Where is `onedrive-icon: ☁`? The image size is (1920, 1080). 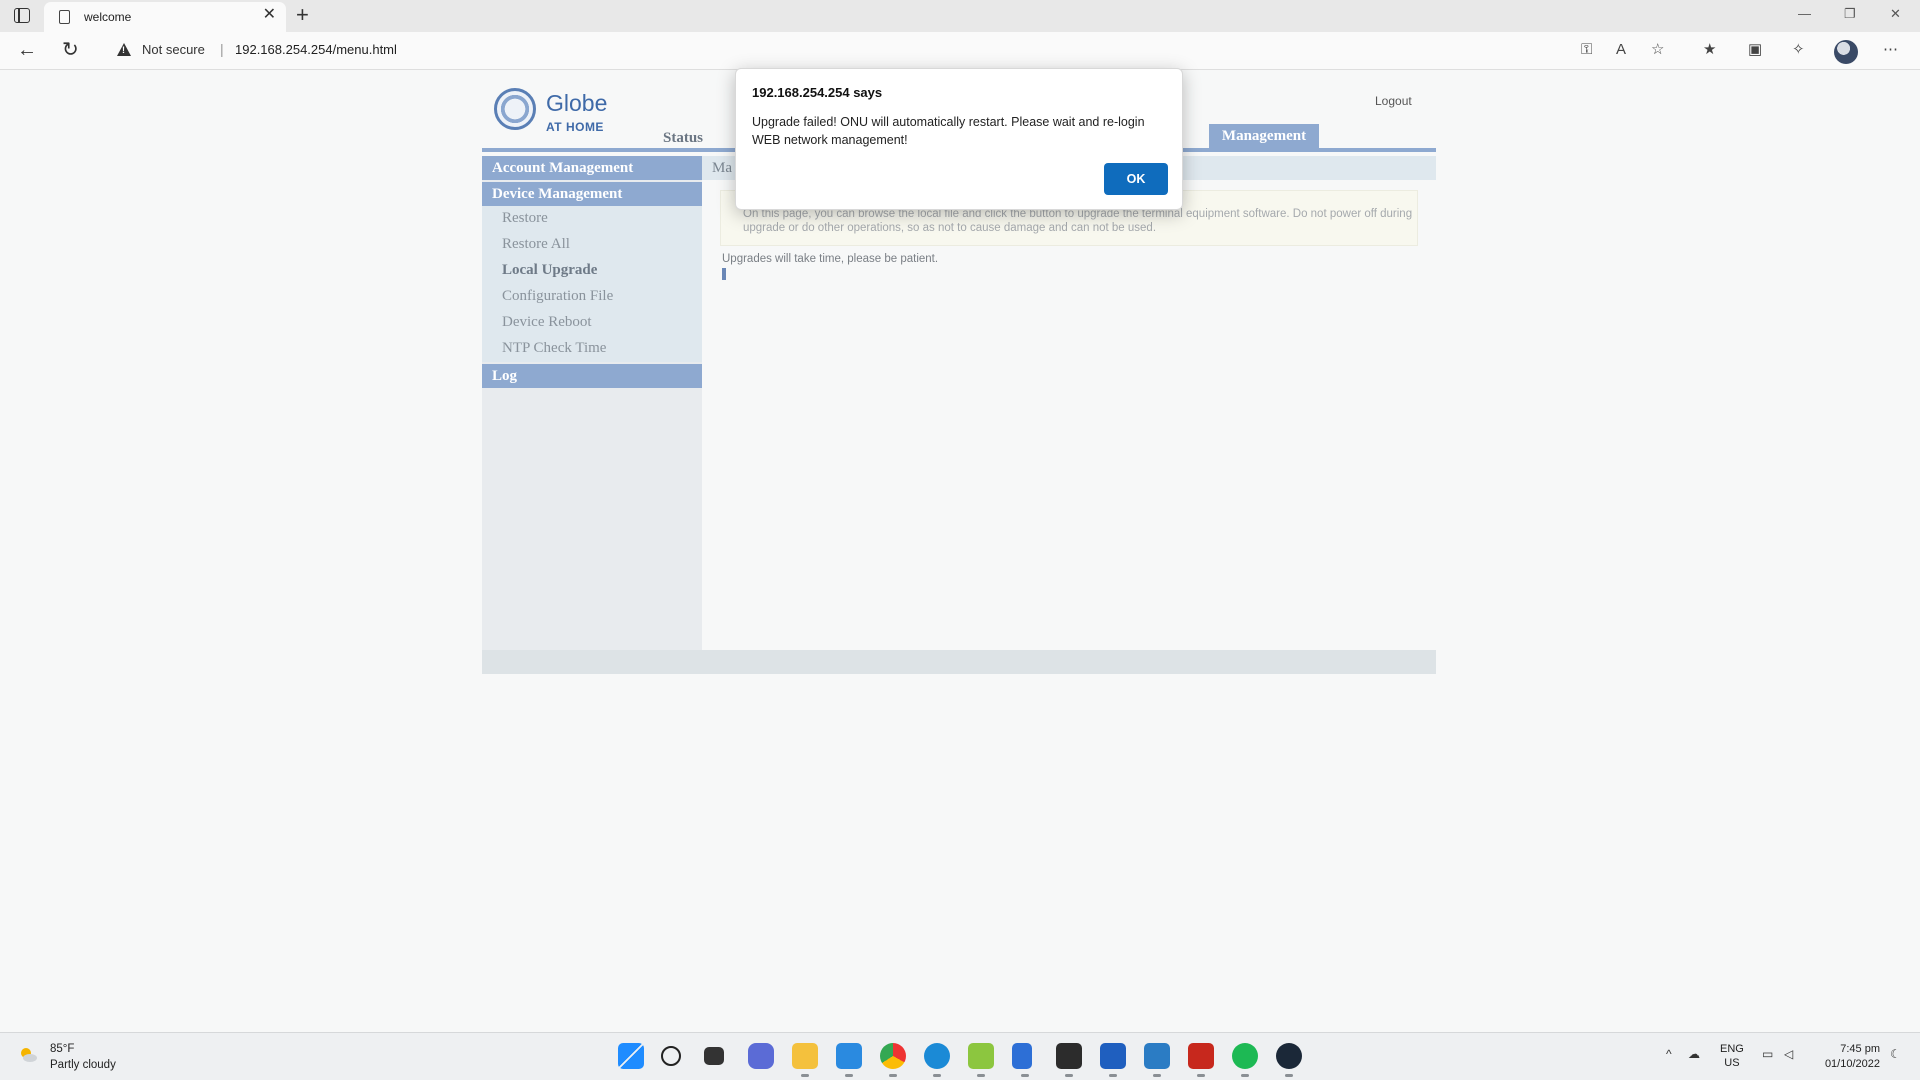
onedrive-icon: ☁ is located at coordinates (1694, 1054).